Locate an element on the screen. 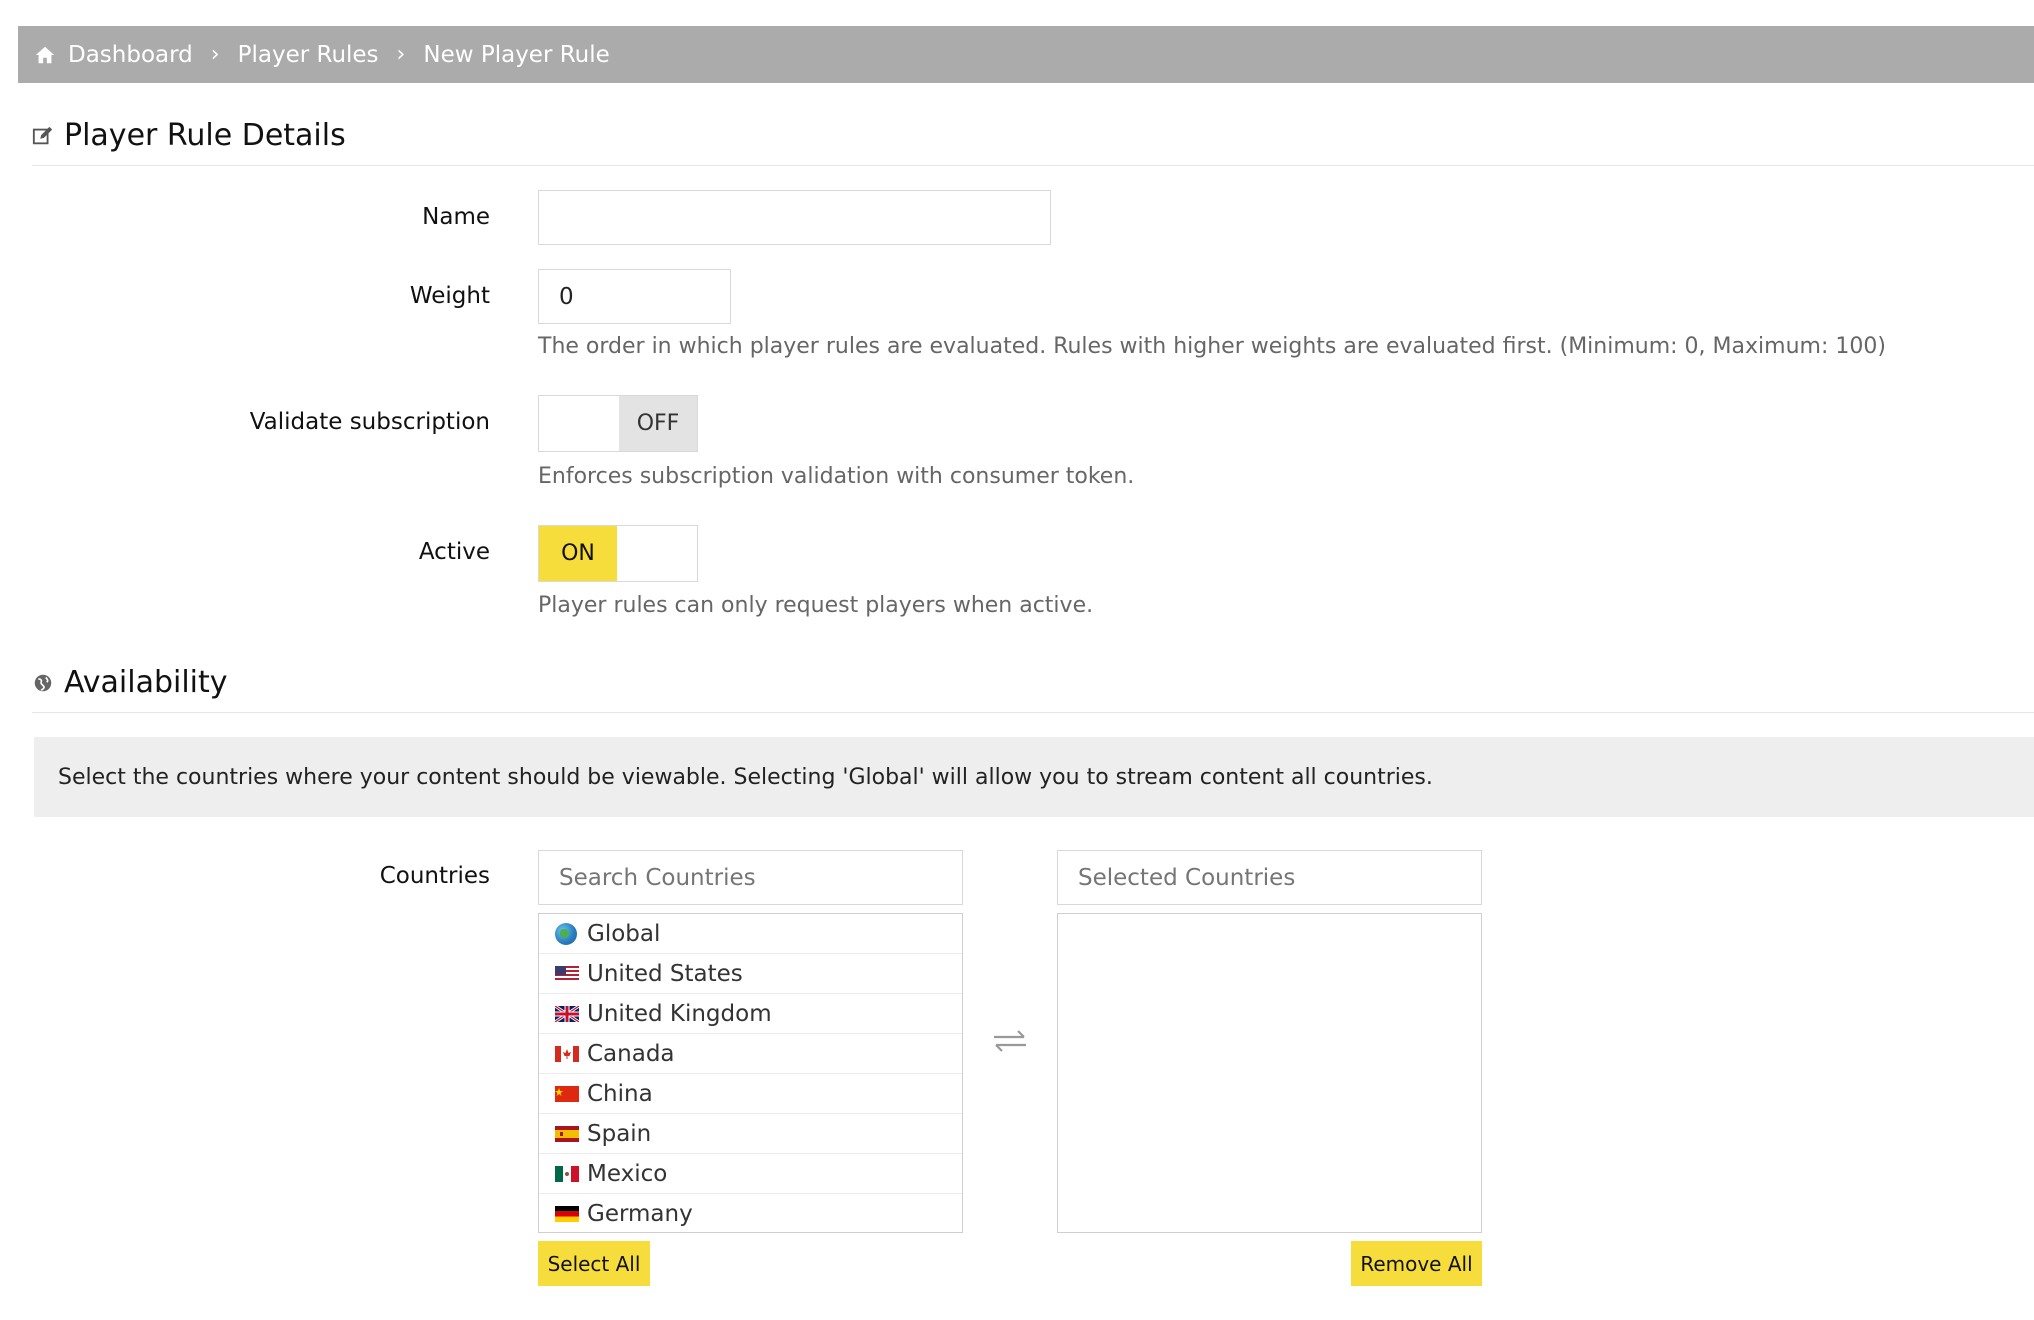  details-section-title: Player Rule Details is located at coordinates (205, 135).